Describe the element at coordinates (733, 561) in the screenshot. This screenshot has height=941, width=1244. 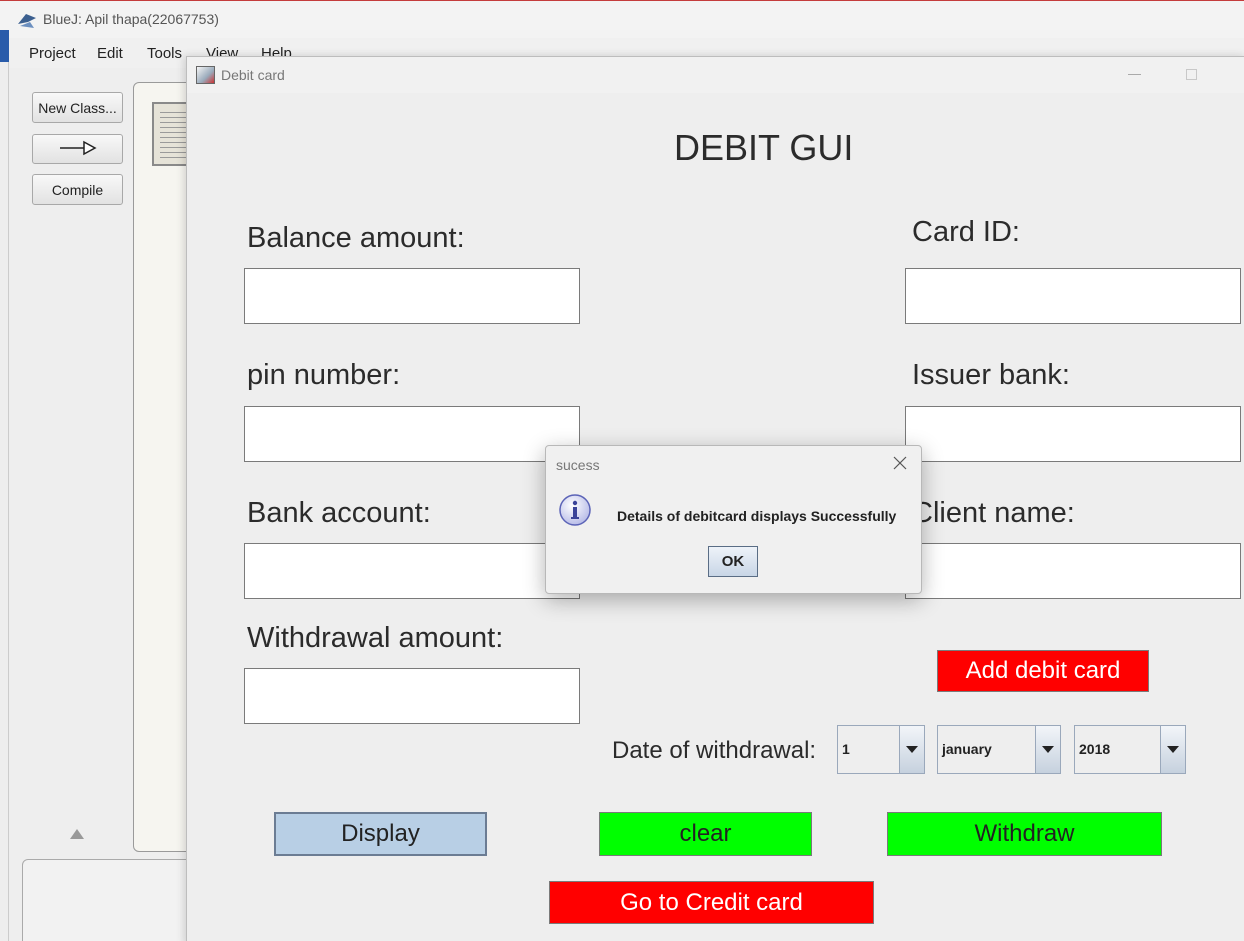
I see `ok-button: OK` at that location.